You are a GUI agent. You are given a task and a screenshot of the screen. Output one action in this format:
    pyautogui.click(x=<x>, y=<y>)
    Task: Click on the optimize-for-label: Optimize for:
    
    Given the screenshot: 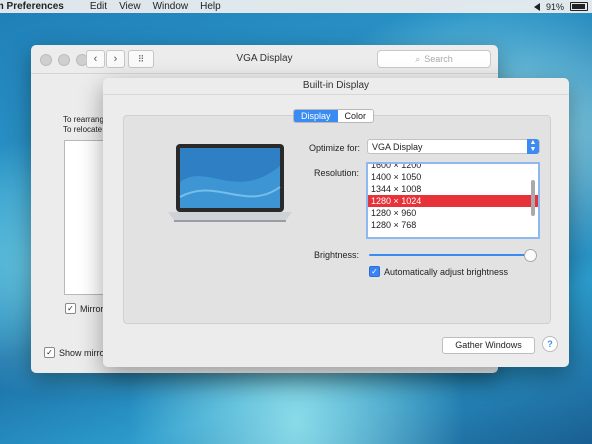 What is the action you would take?
    pyautogui.click(x=334, y=148)
    